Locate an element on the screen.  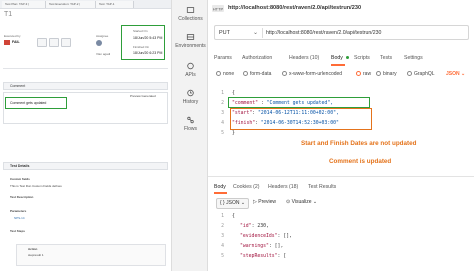
tab-cookies: Cookies (2) is located at coordinates (246, 187).